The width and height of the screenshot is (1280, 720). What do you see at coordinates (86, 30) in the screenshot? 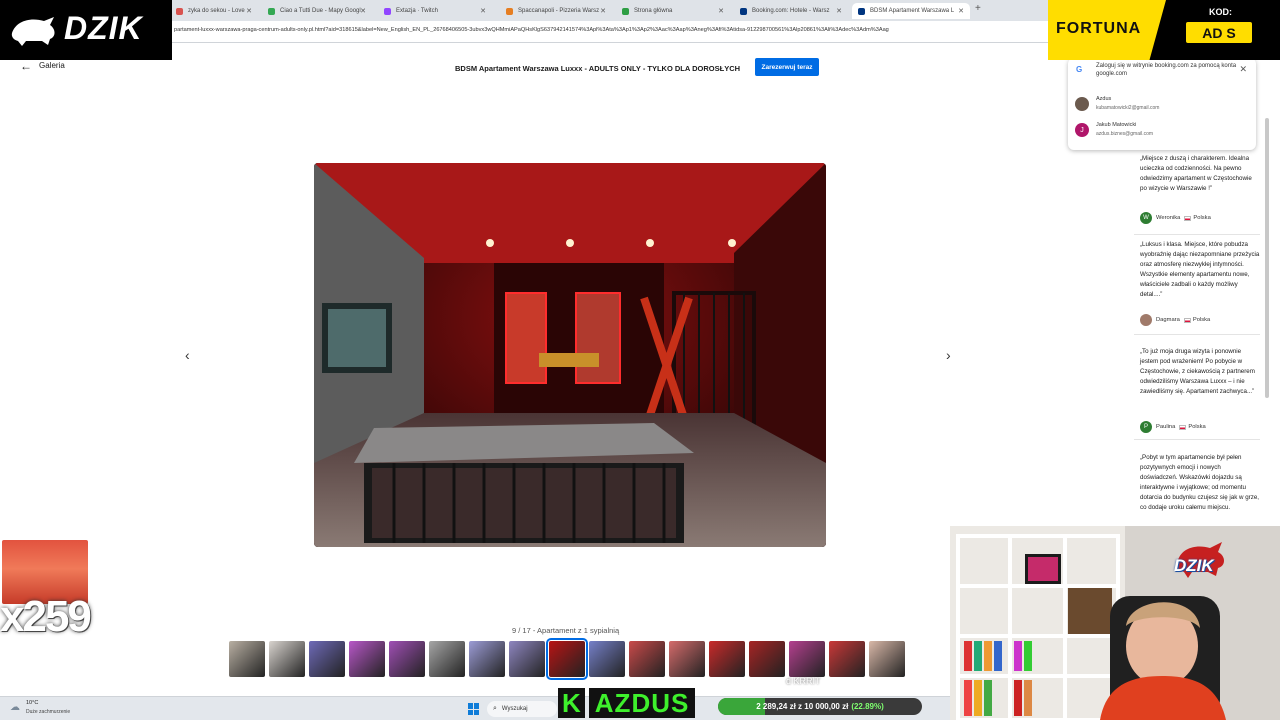
I see `dzik-logo: DZIK` at bounding box center [86, 30].